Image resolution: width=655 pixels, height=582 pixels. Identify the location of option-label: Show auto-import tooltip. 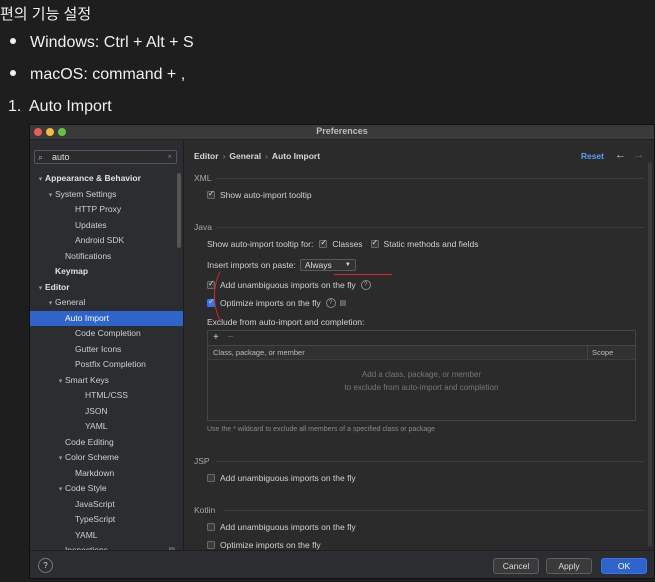
(266, 195).